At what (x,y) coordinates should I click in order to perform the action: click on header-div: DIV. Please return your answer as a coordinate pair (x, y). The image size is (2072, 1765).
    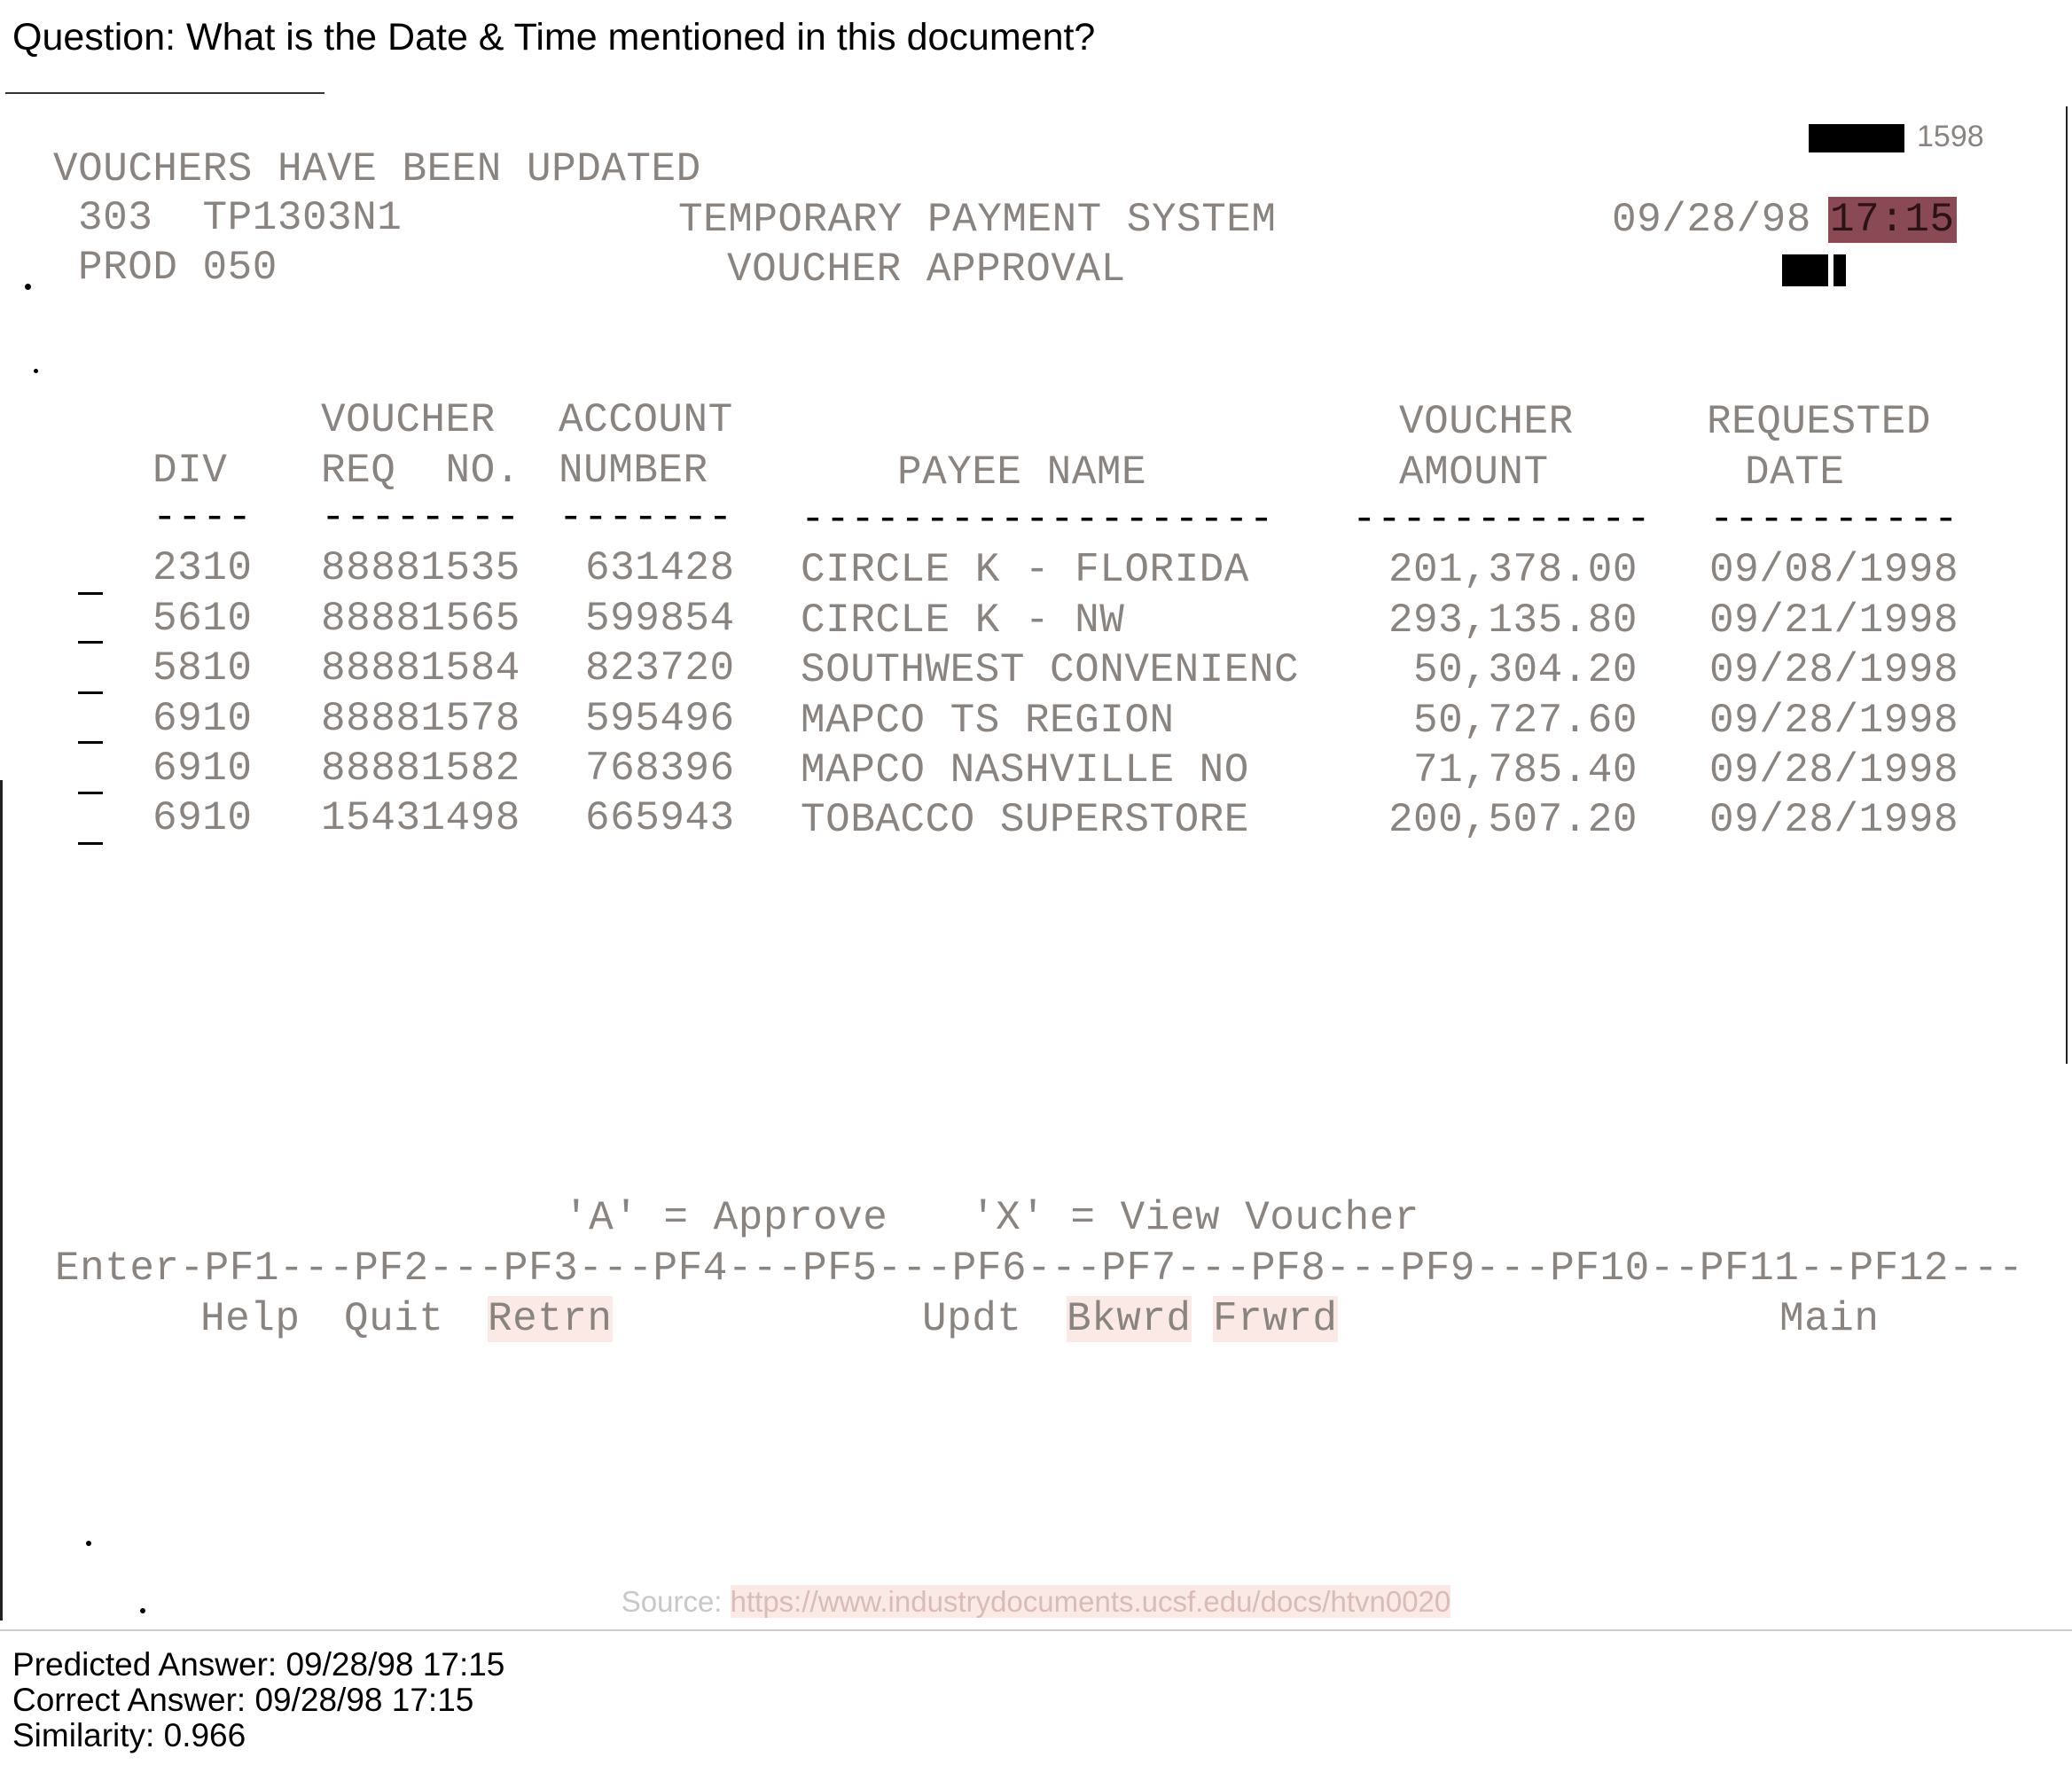
    Looking at the image, I should click on (190, 471).